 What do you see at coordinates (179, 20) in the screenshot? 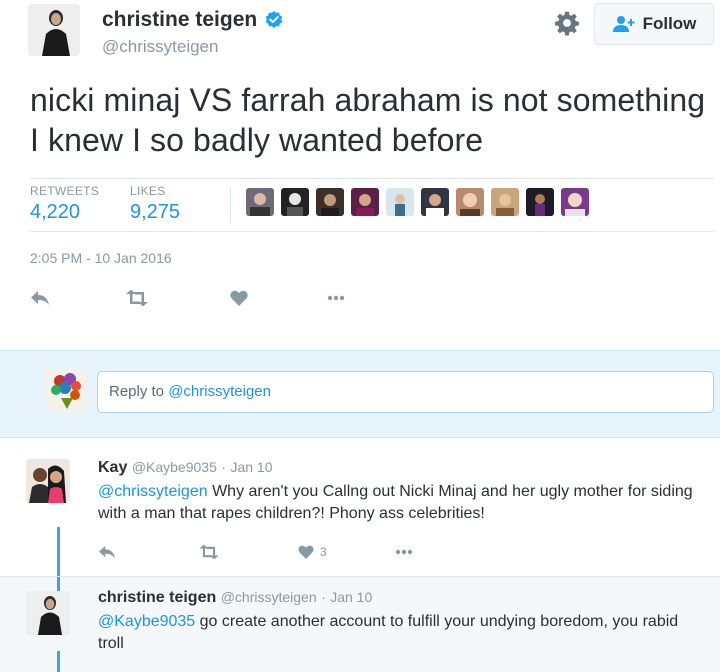
I see `author-display-name: christine teigen` at bounding box center [179, 20].